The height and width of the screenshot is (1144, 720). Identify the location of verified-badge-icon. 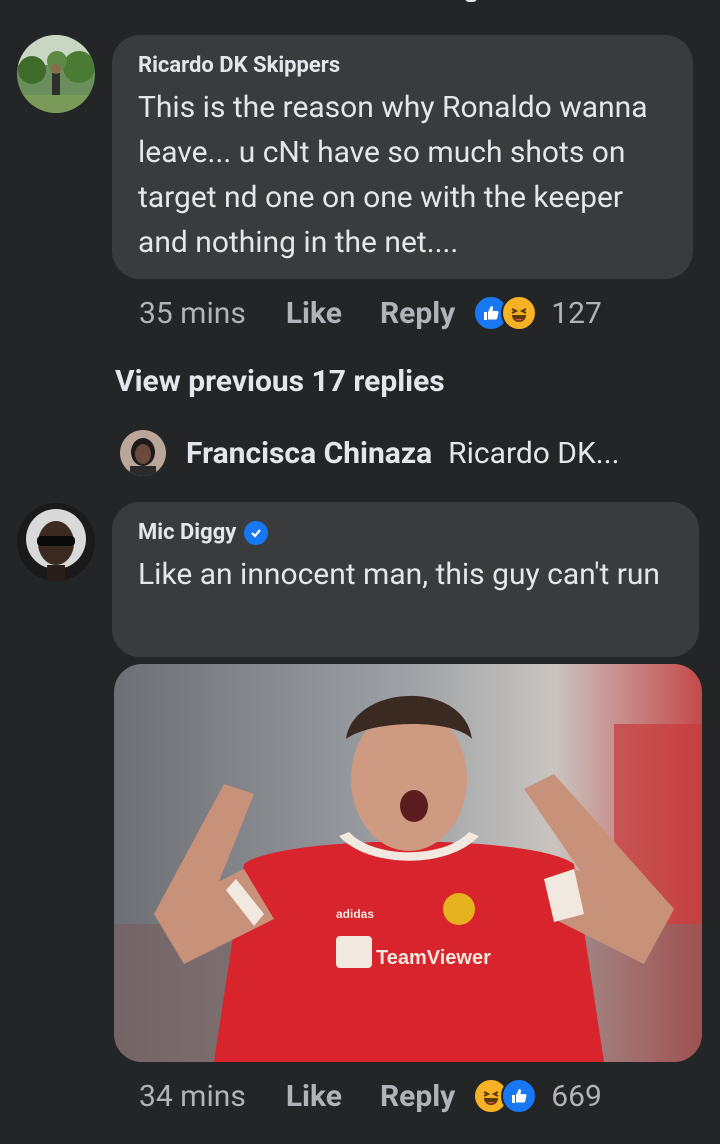
(256, 532).